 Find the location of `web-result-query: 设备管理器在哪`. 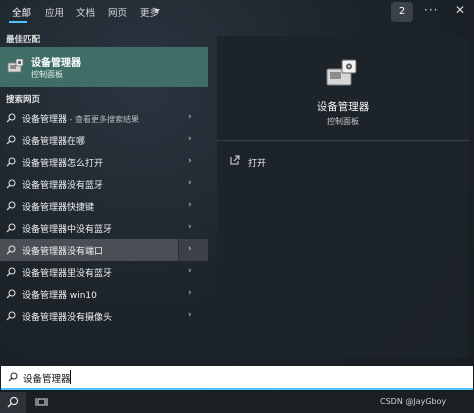

web-result-query: 设备管理器在哪 is located at coordinates (54, 142).